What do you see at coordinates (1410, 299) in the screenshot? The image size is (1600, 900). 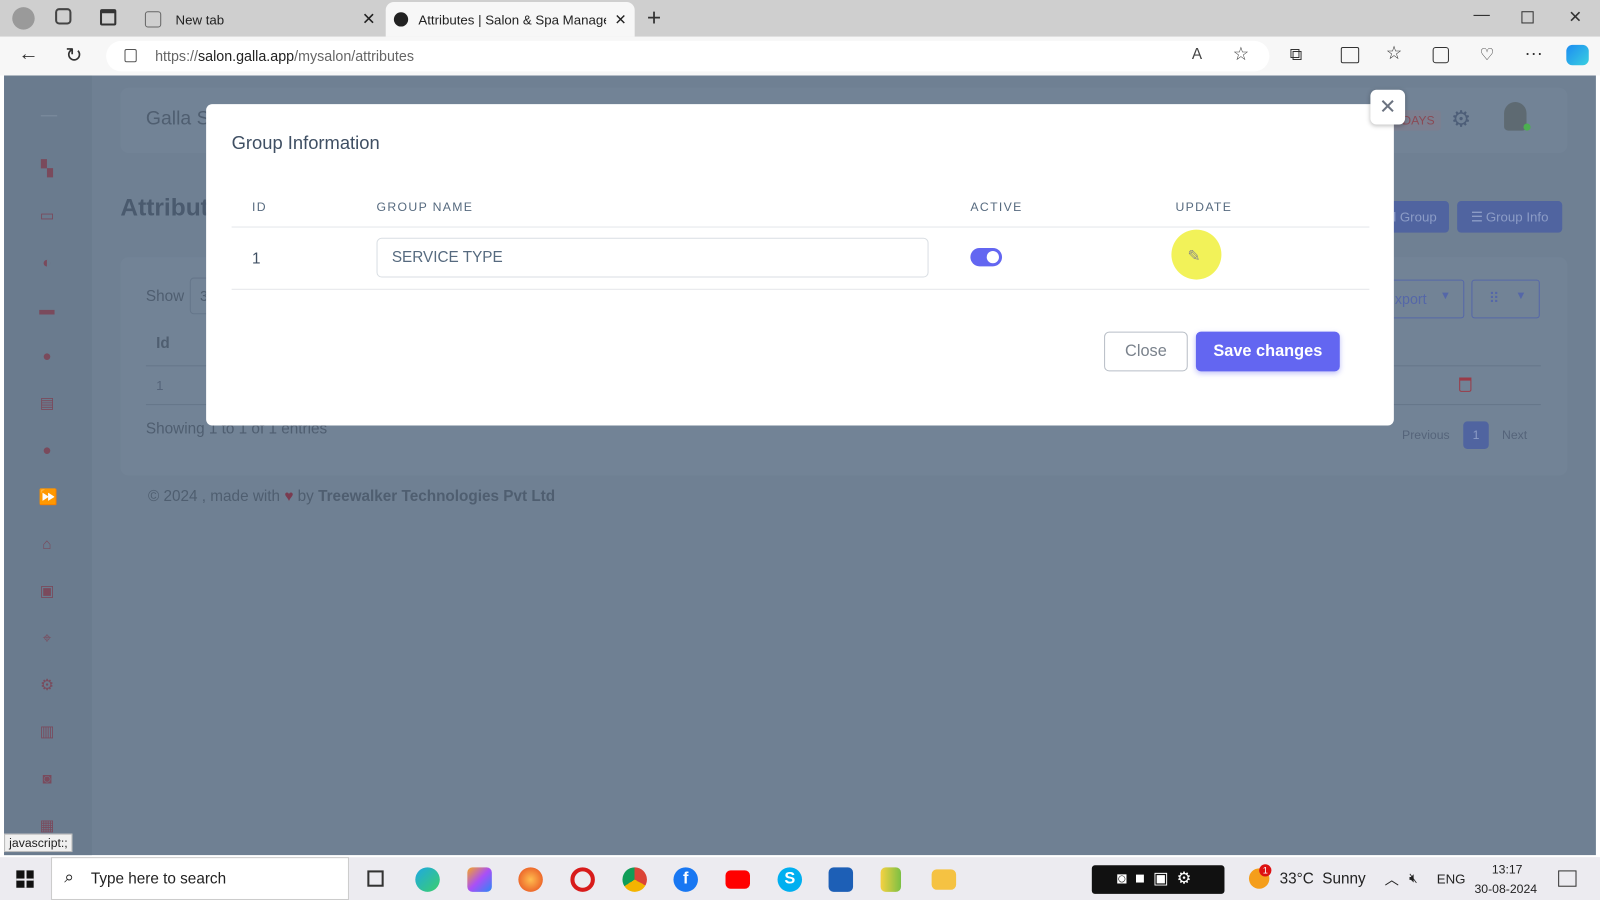 I see `export-label: xport` at bounding box center [1410, 299].